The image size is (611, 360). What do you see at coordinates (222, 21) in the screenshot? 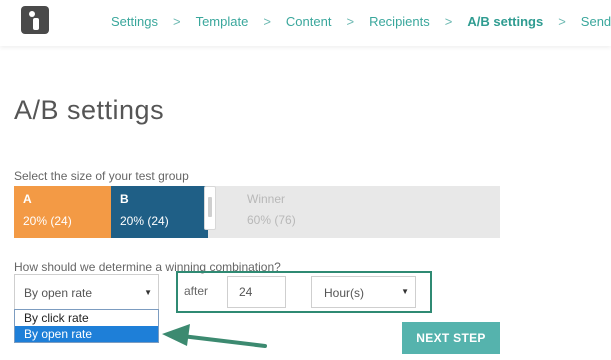
I see `step-template: Template` at bounding box center [222, 21].